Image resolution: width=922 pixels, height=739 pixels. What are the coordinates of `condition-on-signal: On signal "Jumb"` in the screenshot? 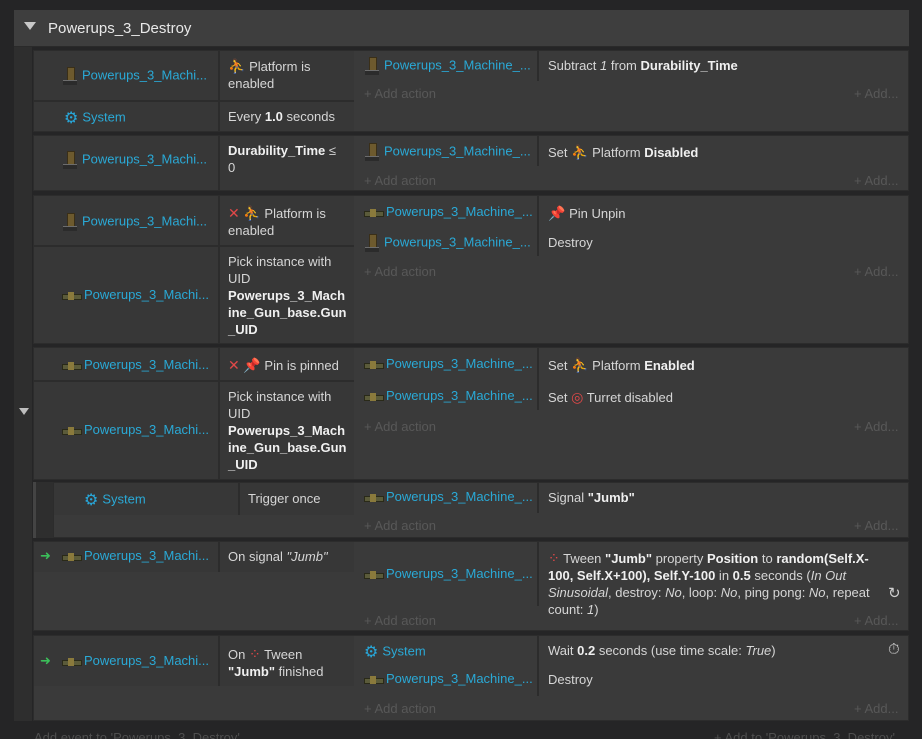 It's located at (278, 556).